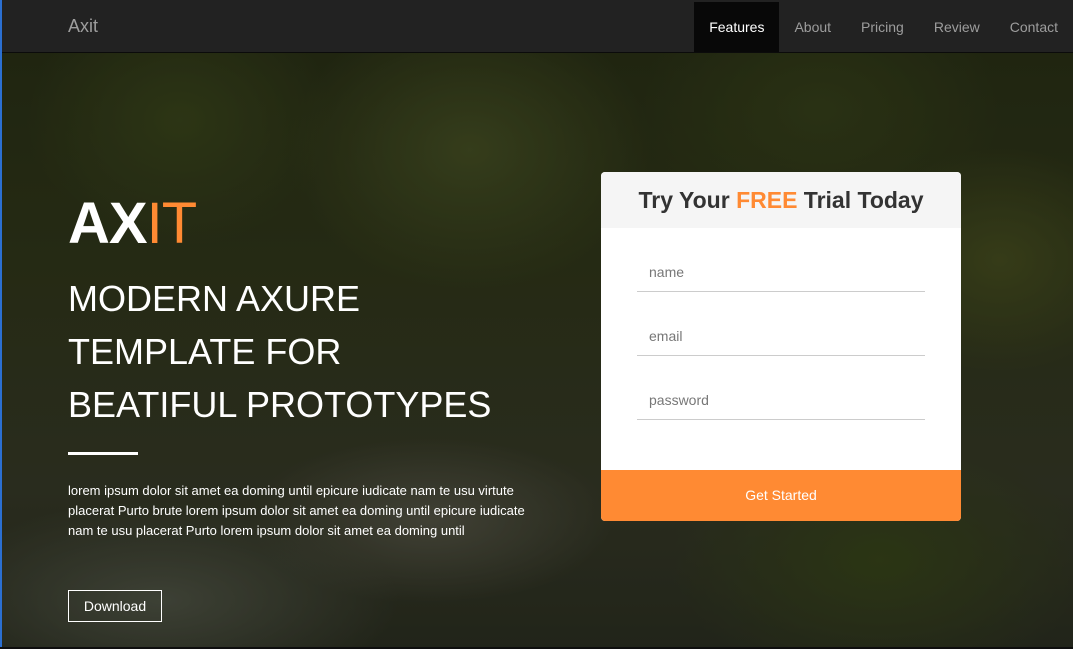 This screenshot has width=1073, height=649. Describe the element at coordinates (781, 495) in the screenshot. I see `get-started-button: Get Started` at that location.